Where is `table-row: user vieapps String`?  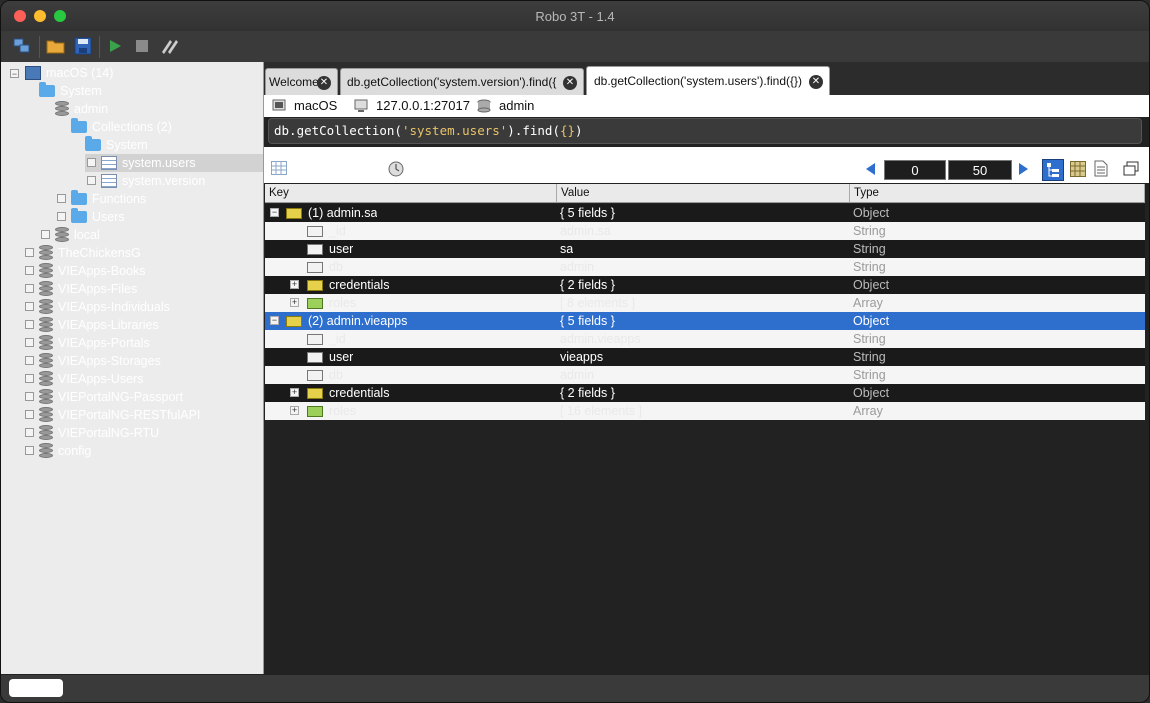
table-row: user vieapps String is located at coordinates (705, 357).